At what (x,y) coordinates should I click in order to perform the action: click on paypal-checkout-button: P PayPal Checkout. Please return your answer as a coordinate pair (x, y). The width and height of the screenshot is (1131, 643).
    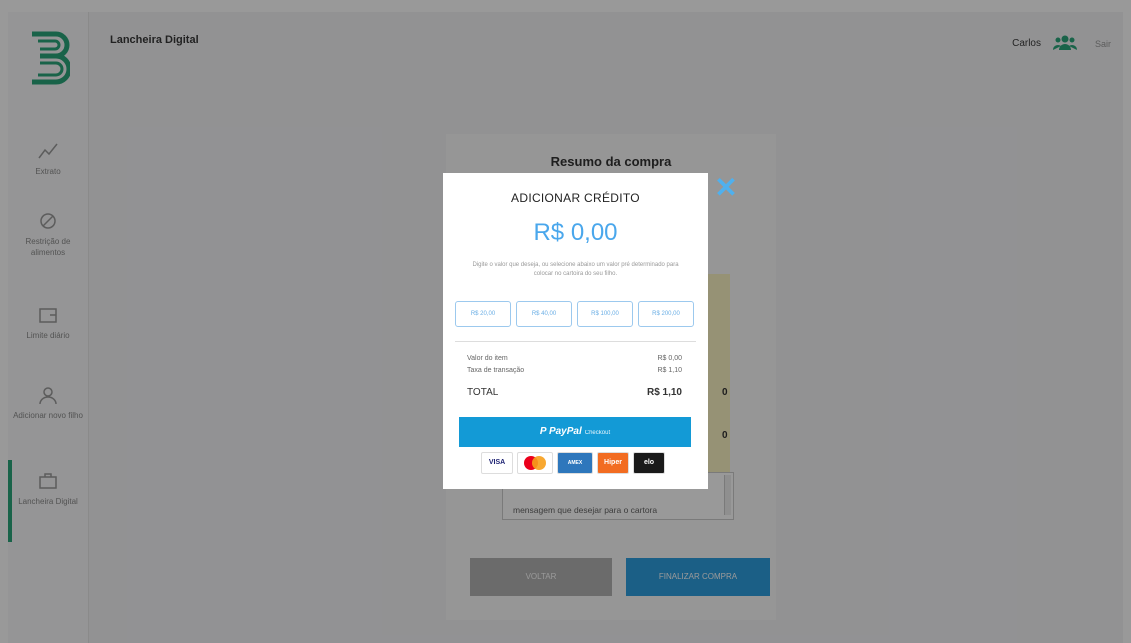
    Looking at the image, I should click on (575, 432).